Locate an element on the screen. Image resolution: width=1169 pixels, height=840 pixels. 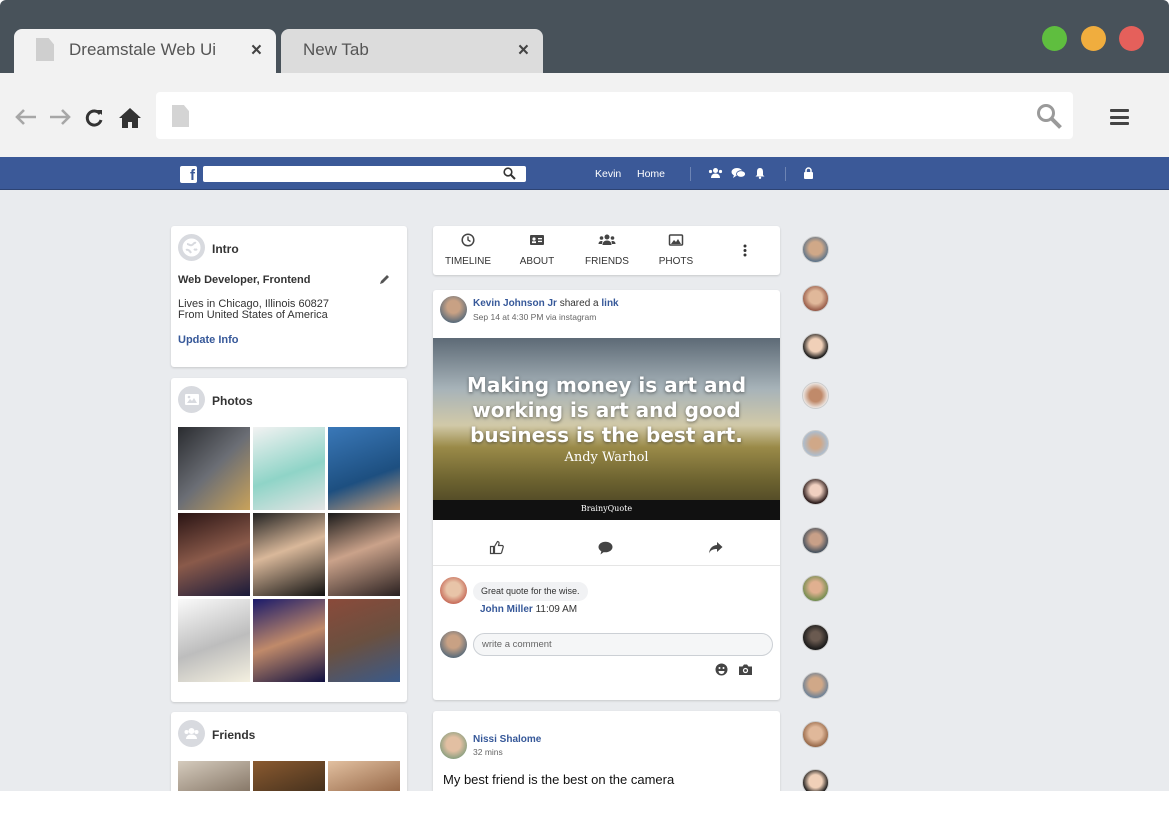
browser-toolbar is located at coordinates (584, 115).